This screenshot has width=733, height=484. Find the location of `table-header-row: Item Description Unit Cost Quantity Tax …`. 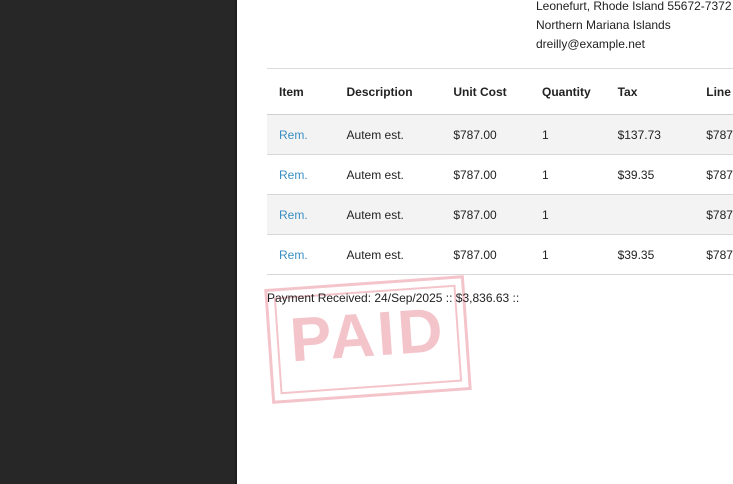

table-header-row: Item Description Unit Cost Quantity Tax … is located at coordinates (500, 91).